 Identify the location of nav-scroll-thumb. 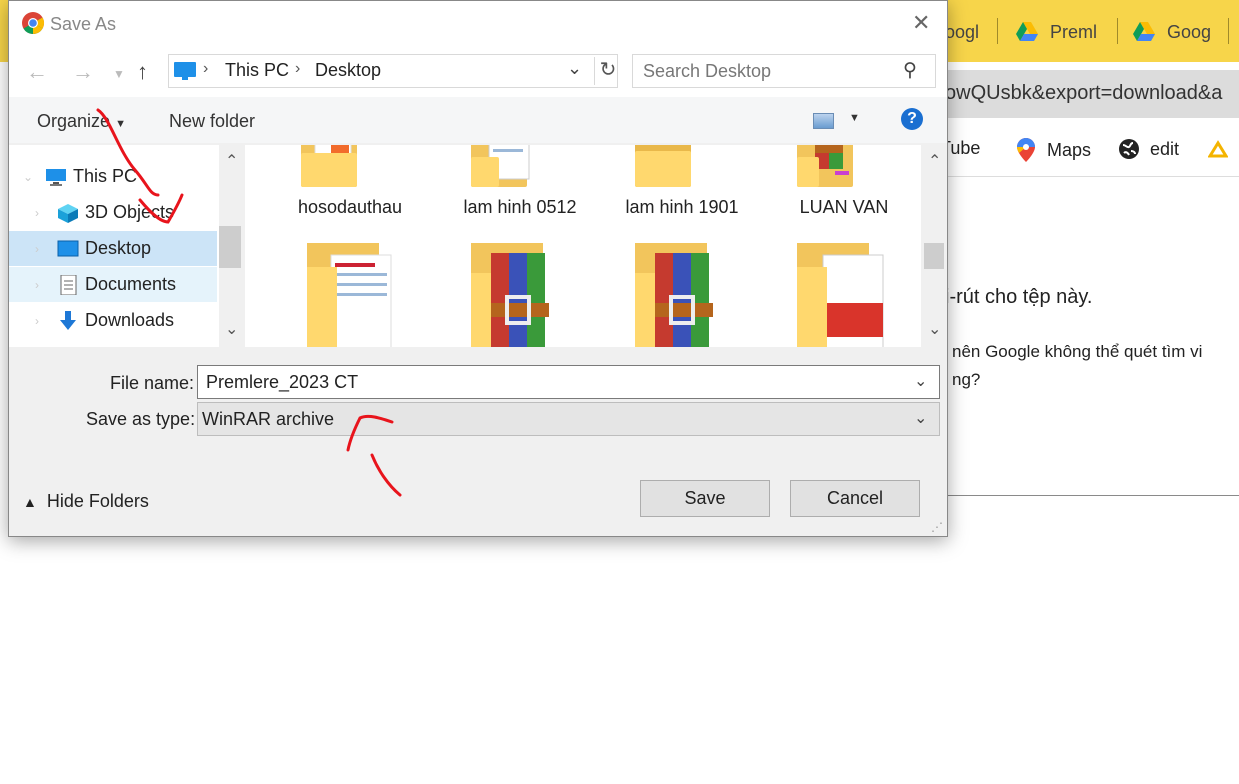
(230, 247).